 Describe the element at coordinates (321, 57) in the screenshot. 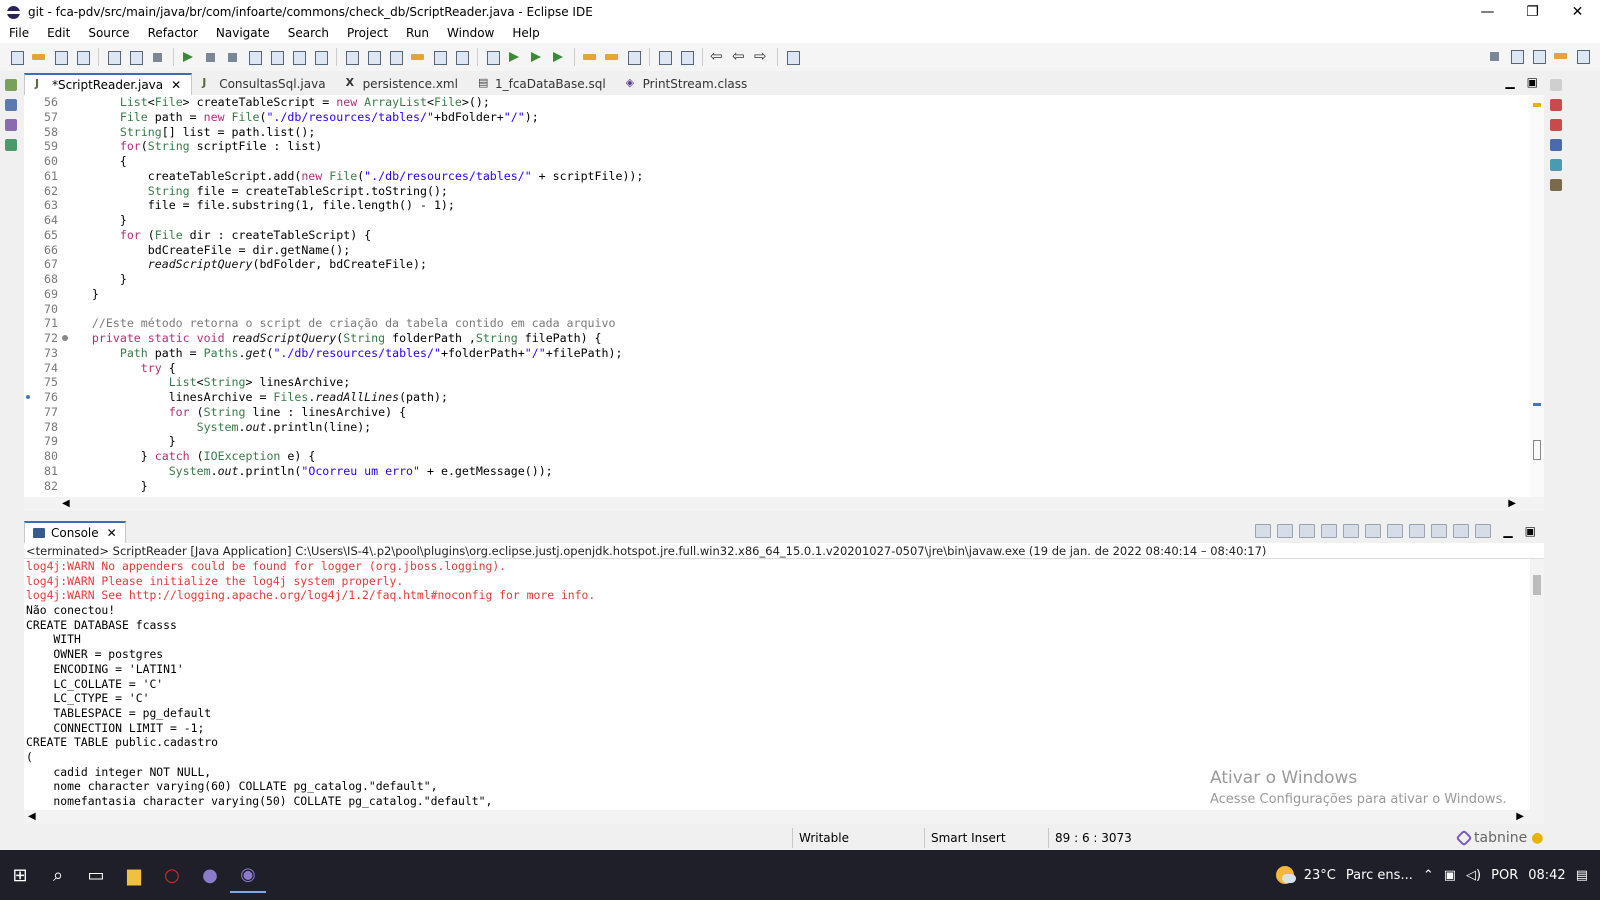

I see `step-return-icon` at that location.